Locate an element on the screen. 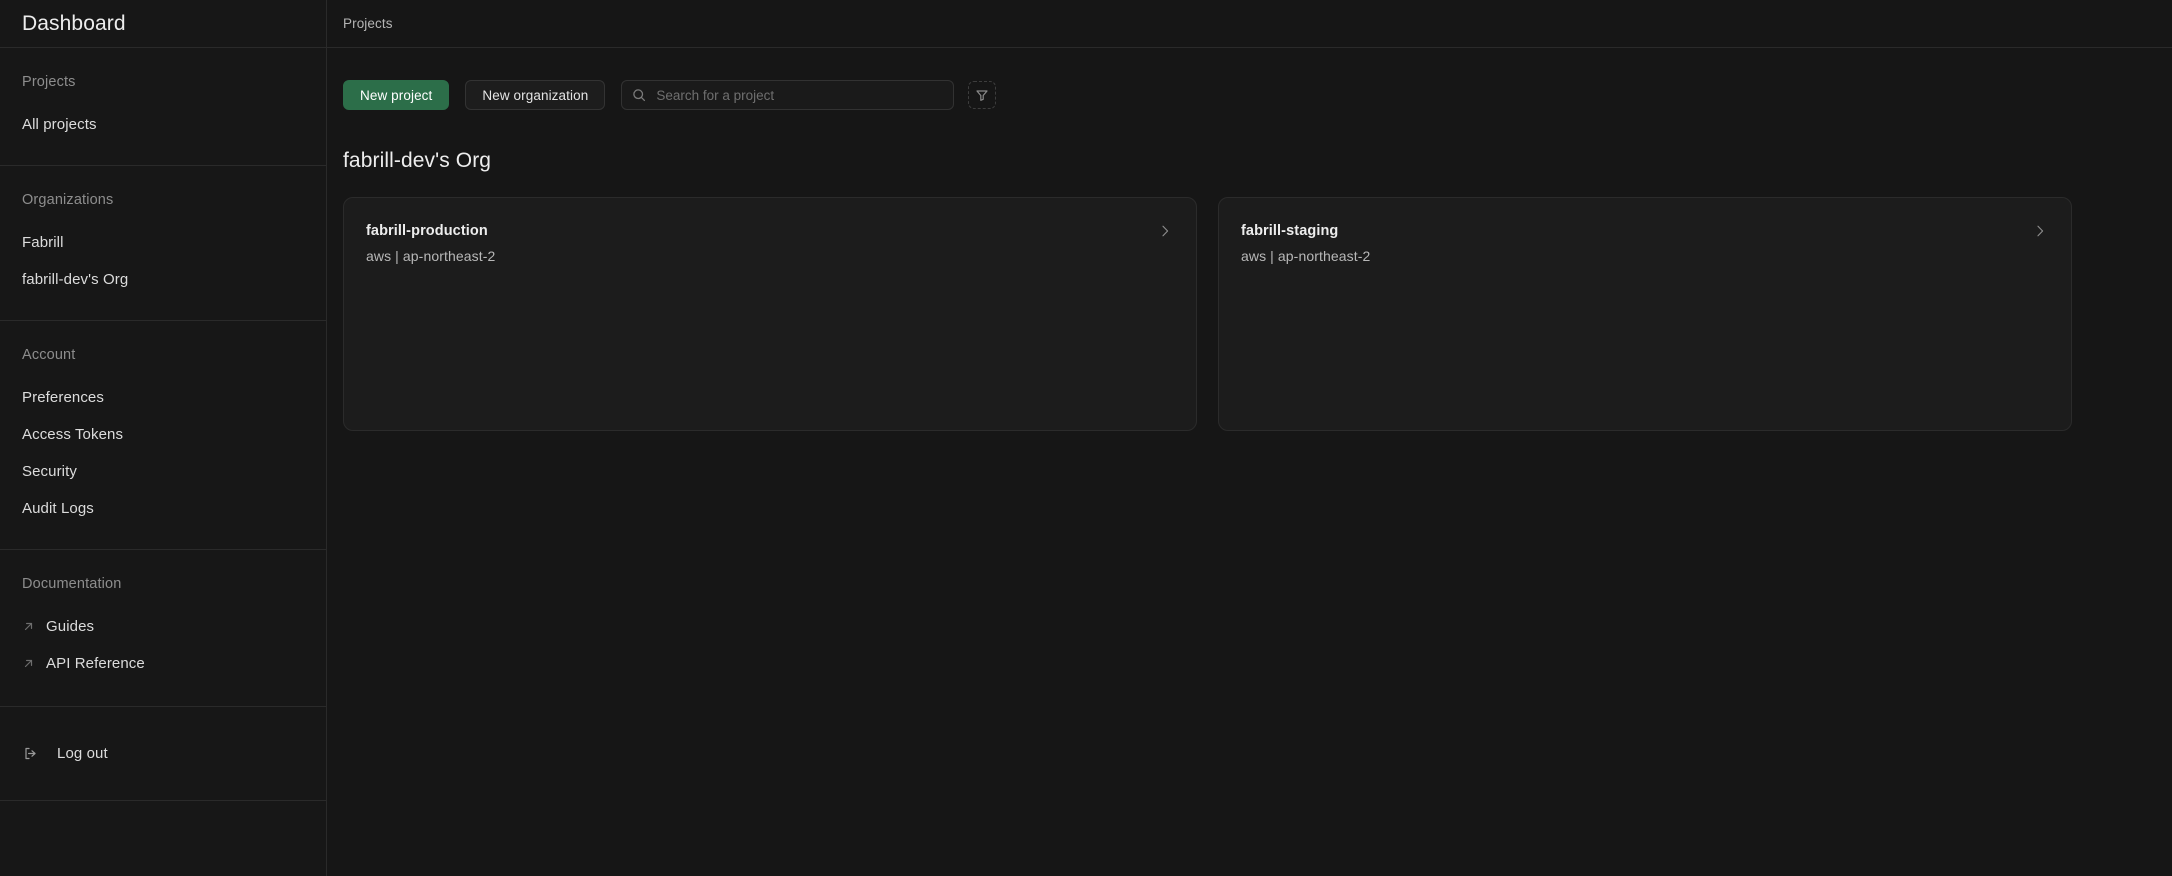  search-field-wrapper is located at coordinates (788, 95).